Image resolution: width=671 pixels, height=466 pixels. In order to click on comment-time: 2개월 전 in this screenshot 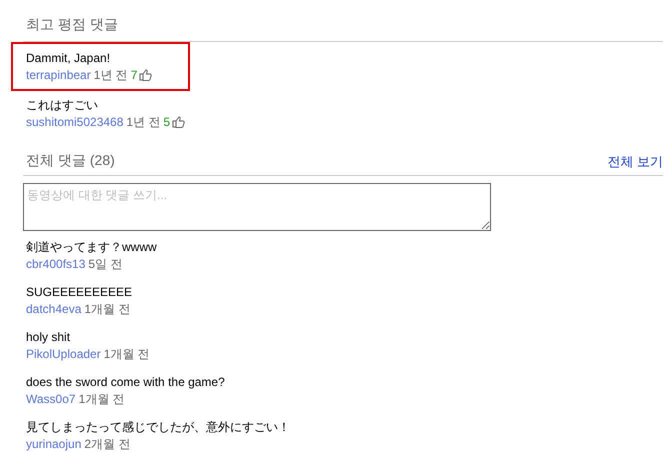, I will do `click(107, 444)`.